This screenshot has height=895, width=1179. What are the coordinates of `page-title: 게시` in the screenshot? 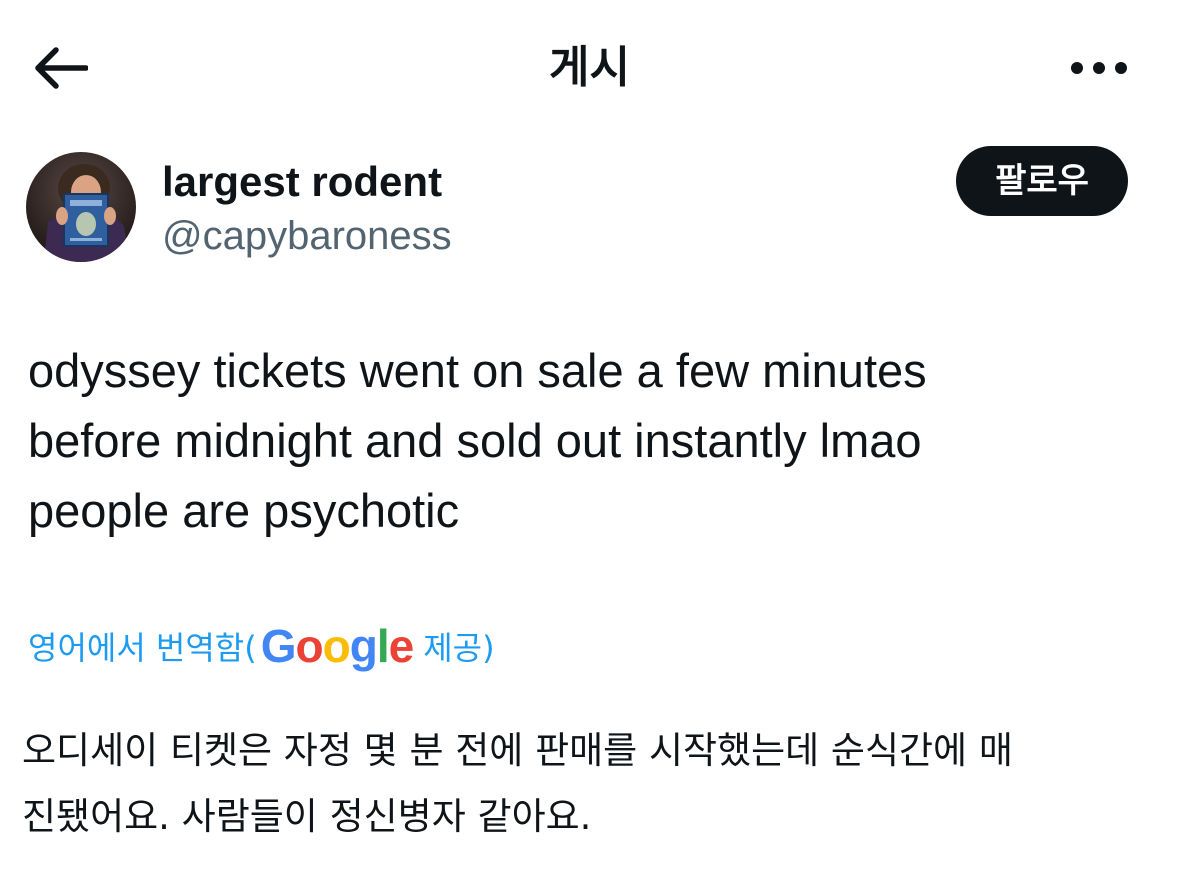 It's located at (589, 67).